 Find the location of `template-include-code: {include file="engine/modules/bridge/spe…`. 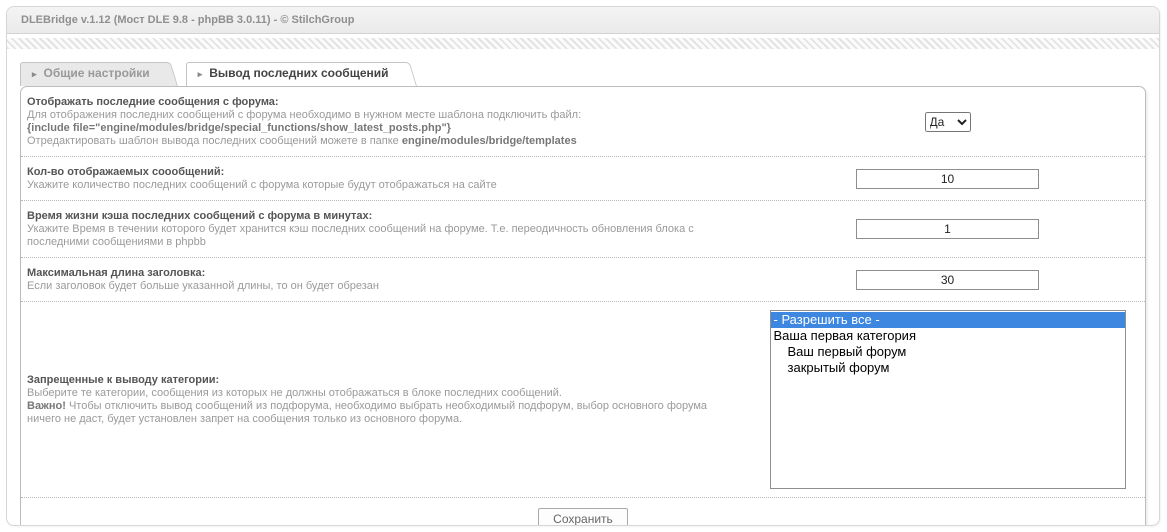

template-include-code: {include file="engine/modules/bridge/spe… is located at coordinates (239, 128).